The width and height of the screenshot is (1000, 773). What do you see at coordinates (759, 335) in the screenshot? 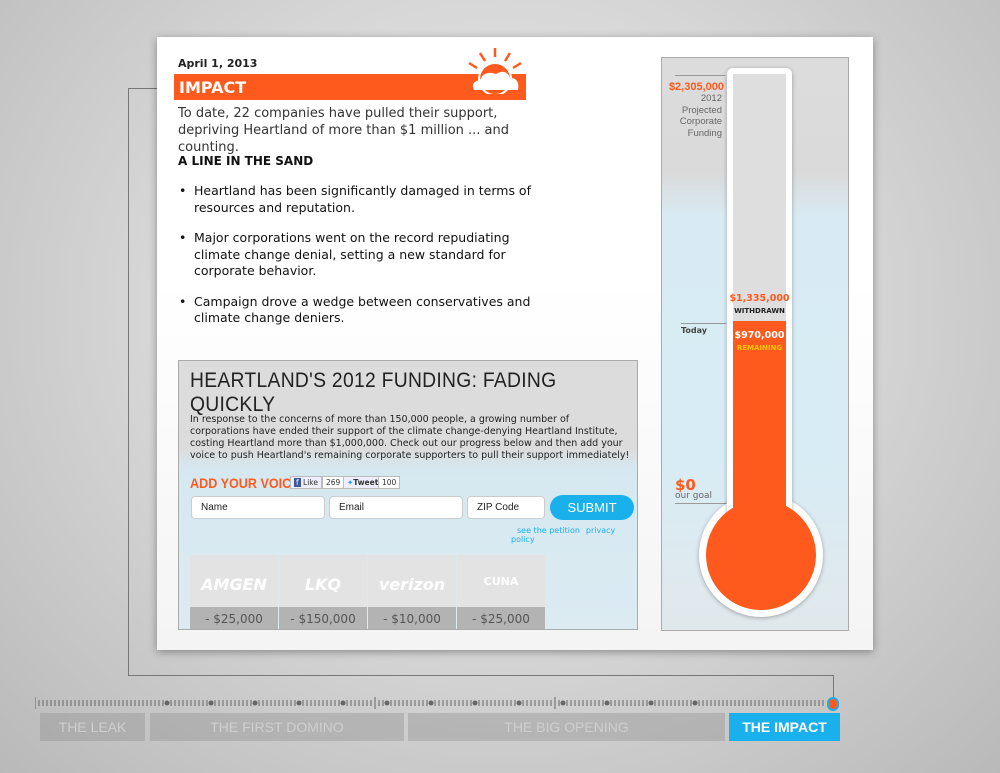
I see `remaining-amount: $970,000` at bounding box center [759, 335].